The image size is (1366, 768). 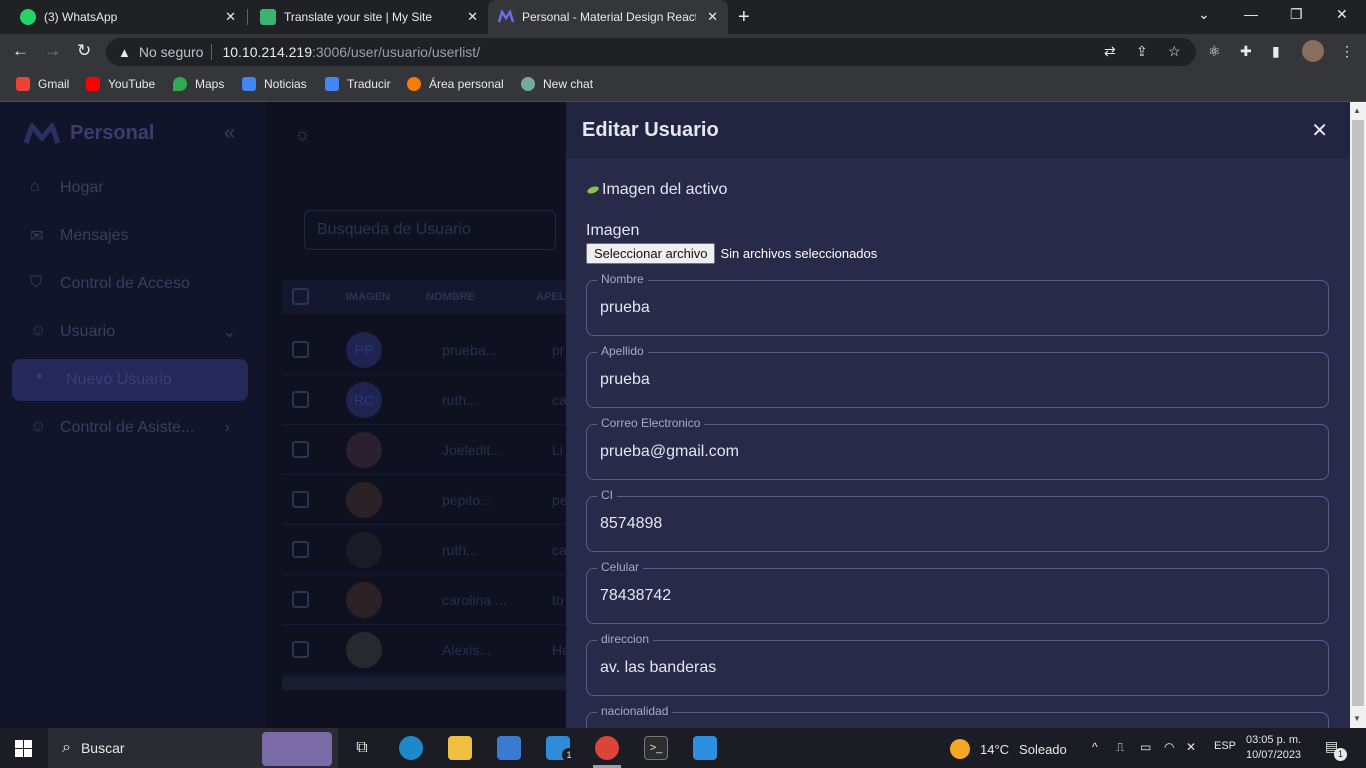 What do you see at coordinates (557, 84) in the screenshot?
I see `bookmark-new-chat: New chat` at bounding box center [557, 84].